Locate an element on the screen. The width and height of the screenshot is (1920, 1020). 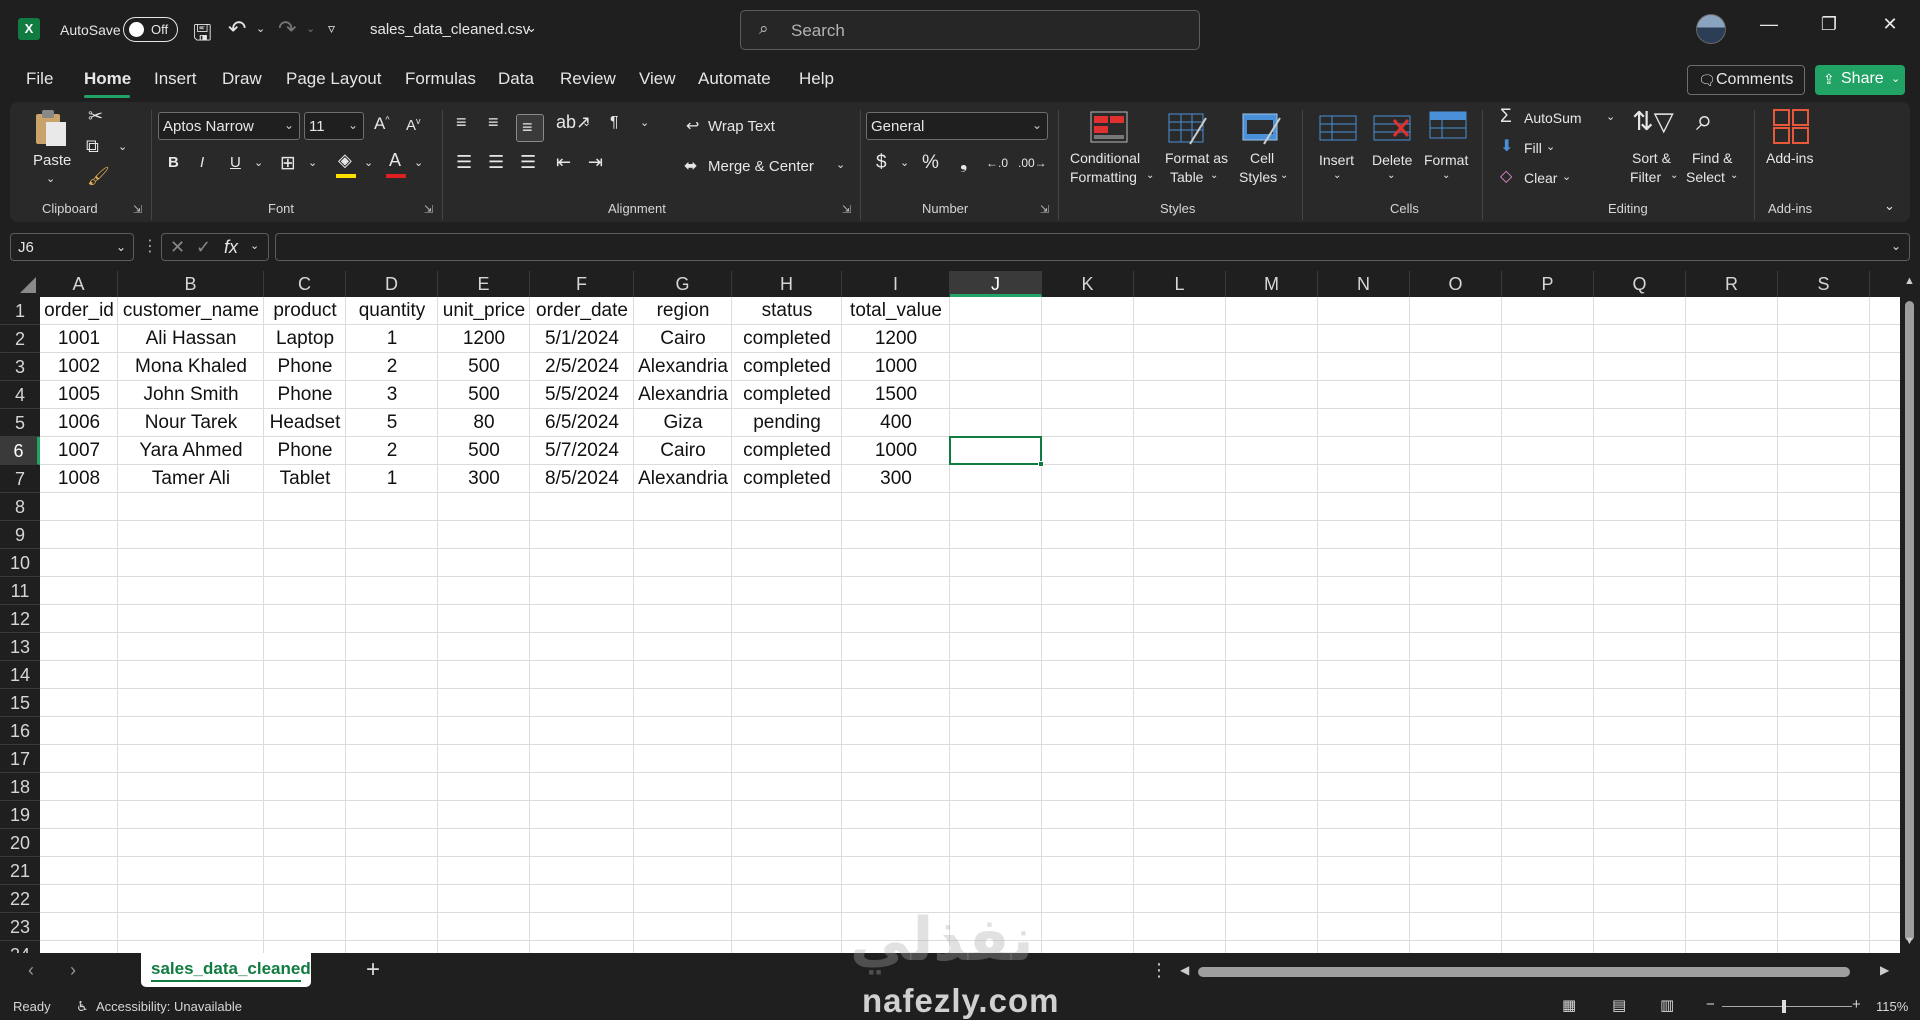
scroll-left-icon: ◀ is located at coordinates (1184, 970).